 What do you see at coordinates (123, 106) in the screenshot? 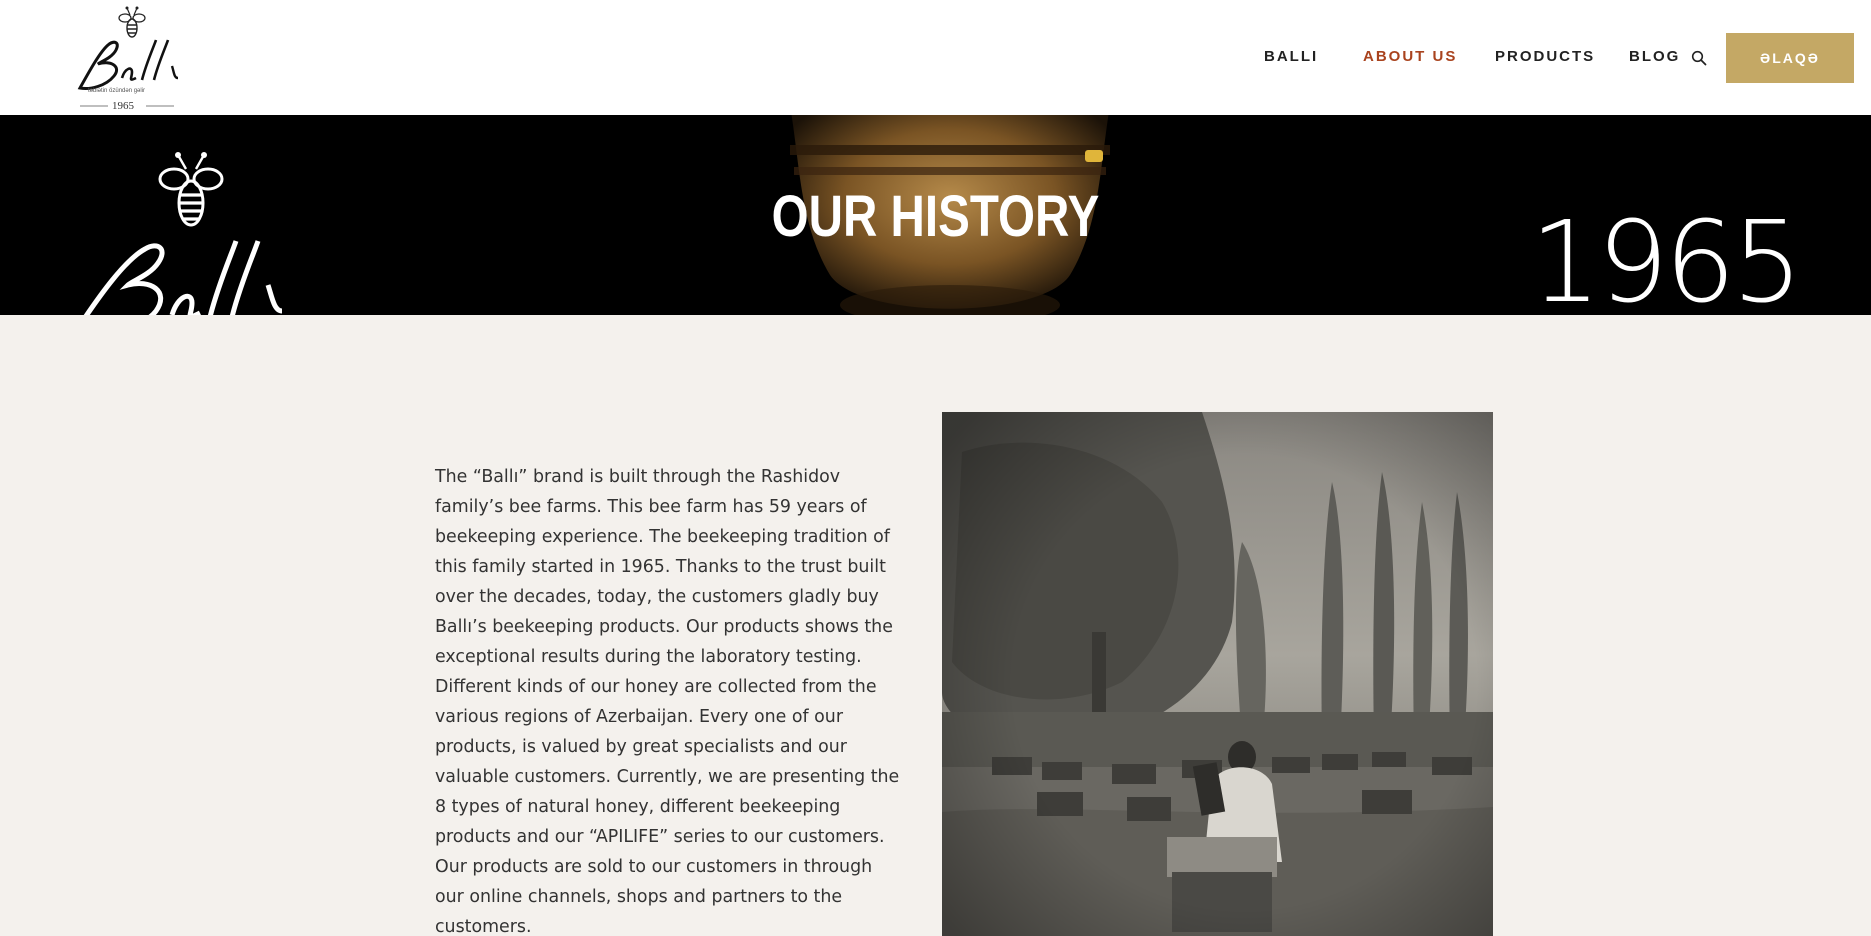
I see `logo-year: 1965` at bounding box center [123, 106].